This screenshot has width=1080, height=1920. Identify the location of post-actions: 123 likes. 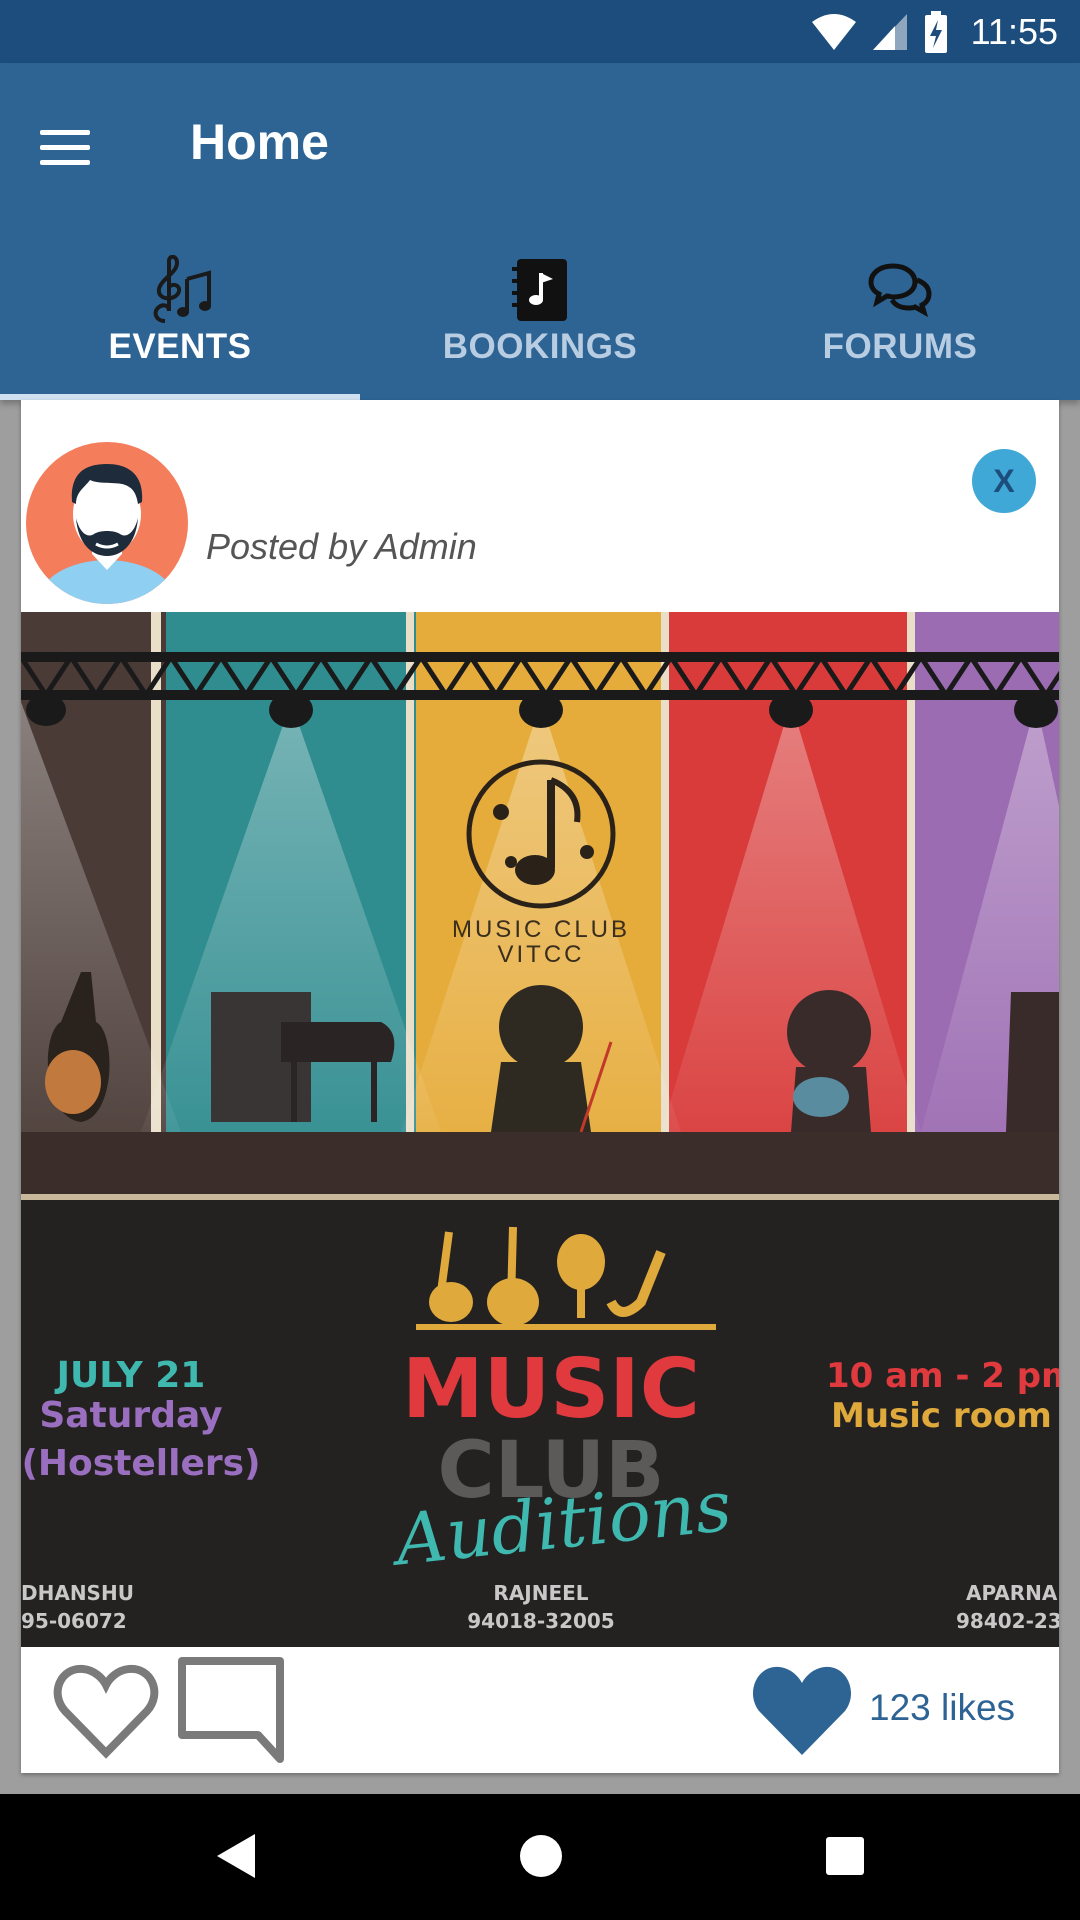
(540, 1710).